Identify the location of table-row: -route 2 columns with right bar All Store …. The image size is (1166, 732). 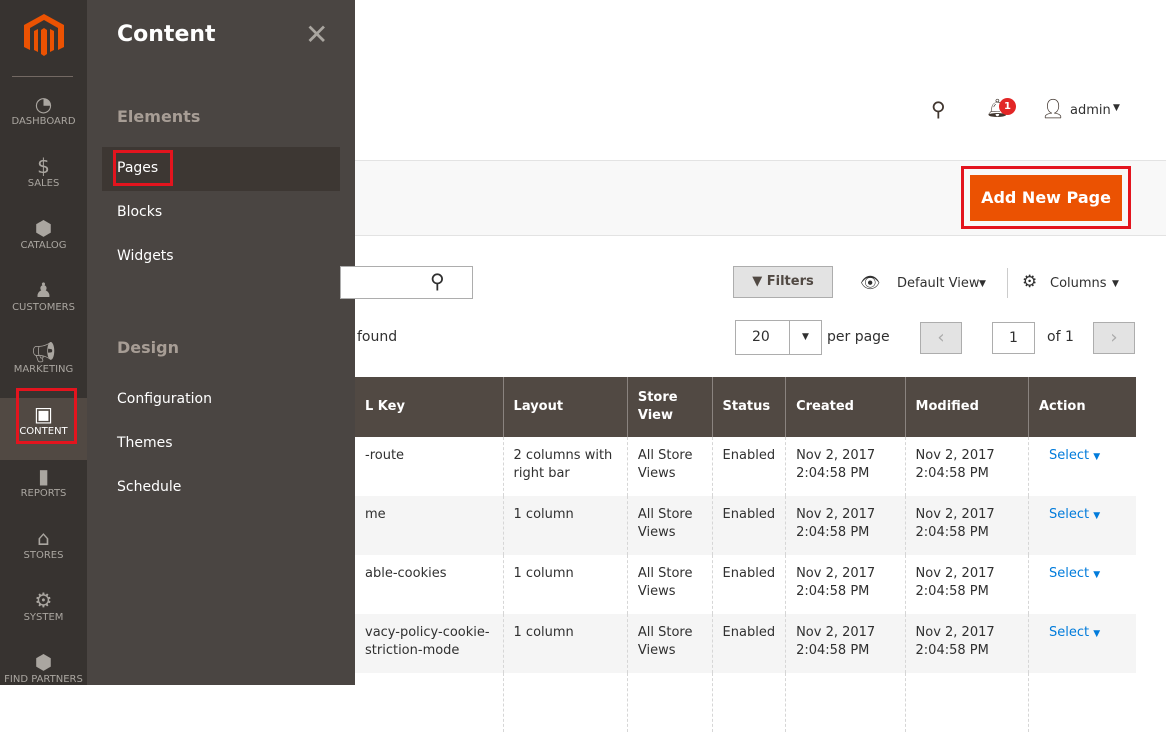
(745, 466).